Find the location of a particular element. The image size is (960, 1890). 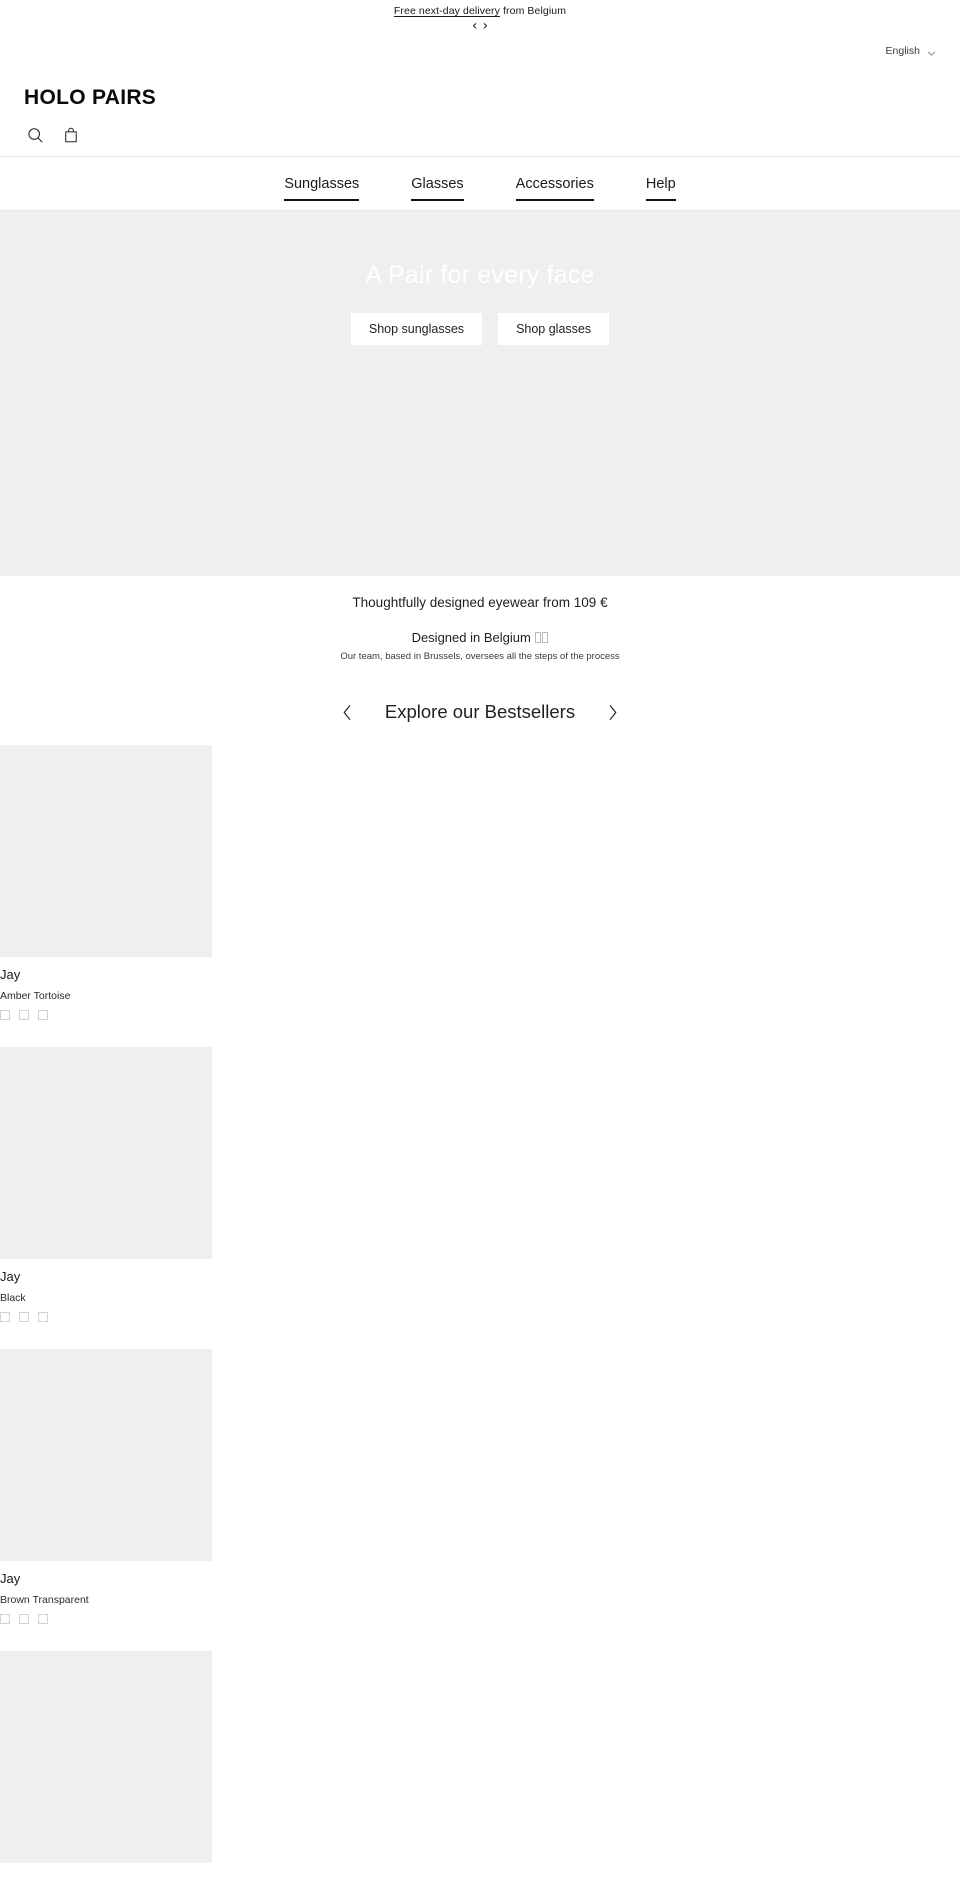

announcement-text: Free next-day delivery from Belgium is located at coordinates (480, 11).